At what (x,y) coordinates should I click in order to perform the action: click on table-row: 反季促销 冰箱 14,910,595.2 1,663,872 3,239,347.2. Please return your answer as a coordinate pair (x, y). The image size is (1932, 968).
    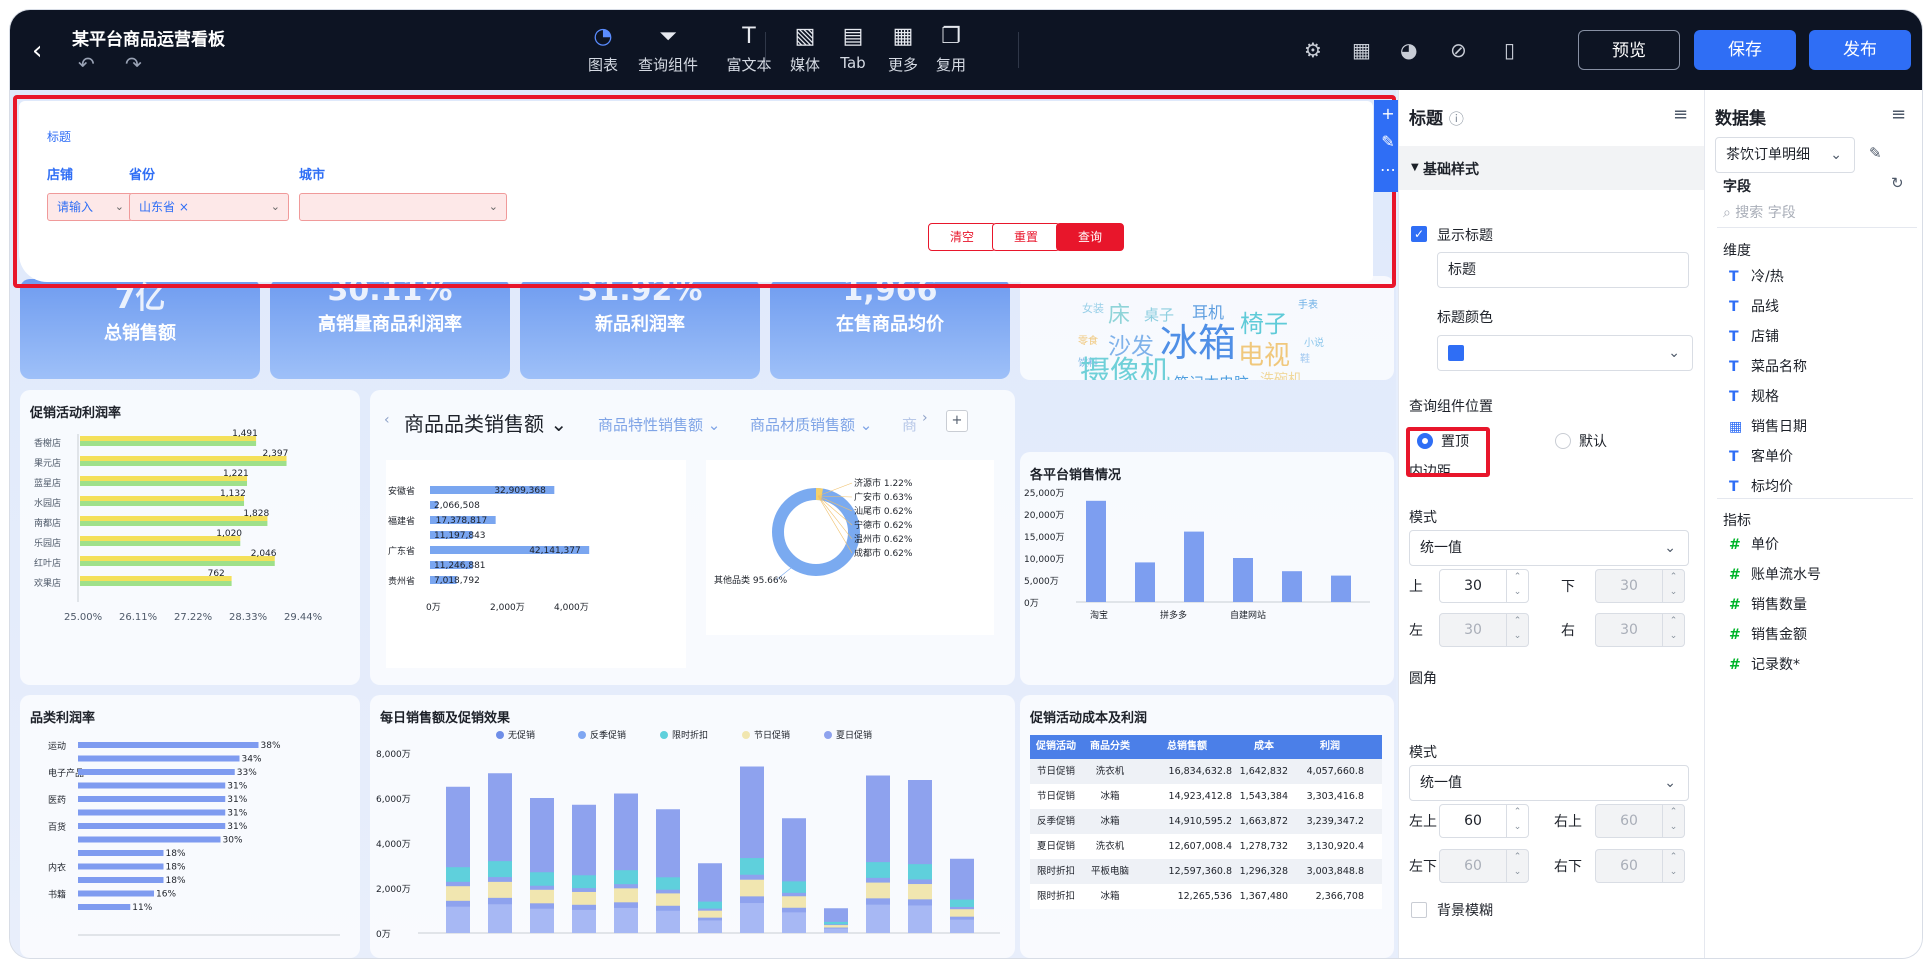
    Looking at the image, I should click on (1206, 821).